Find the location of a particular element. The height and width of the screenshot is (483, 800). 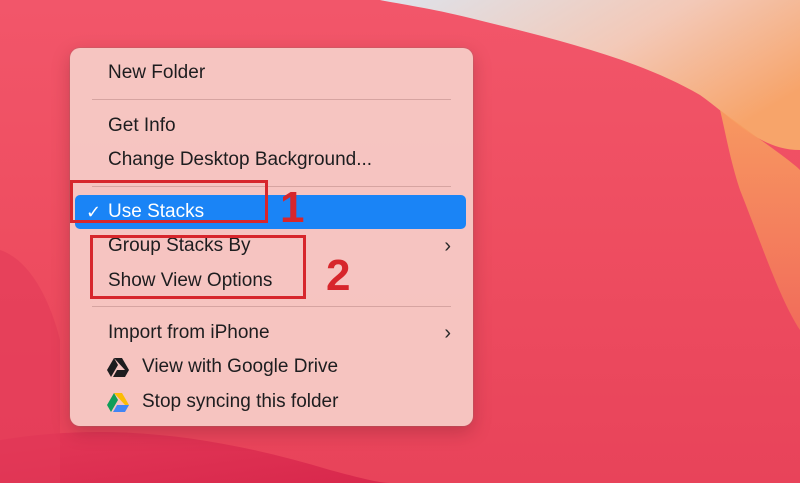

menu-item-label: New Folder is located at coordinates (157, 72).